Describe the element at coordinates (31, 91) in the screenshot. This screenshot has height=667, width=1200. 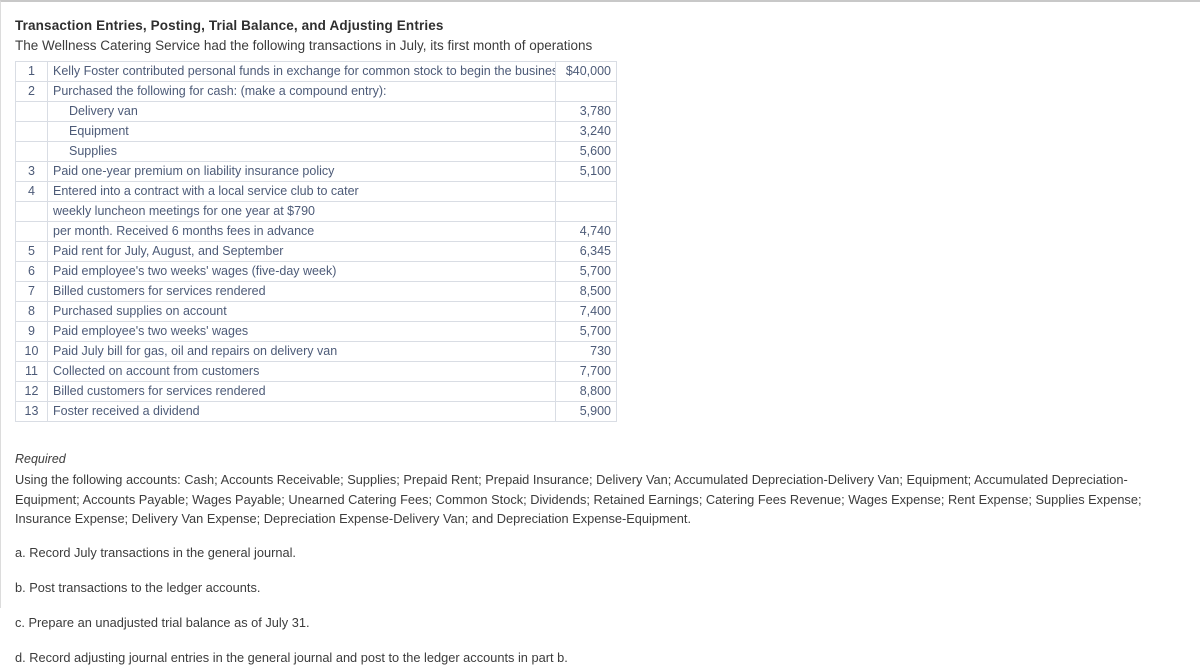
I see `transaction-number-cell: 2` at that location.